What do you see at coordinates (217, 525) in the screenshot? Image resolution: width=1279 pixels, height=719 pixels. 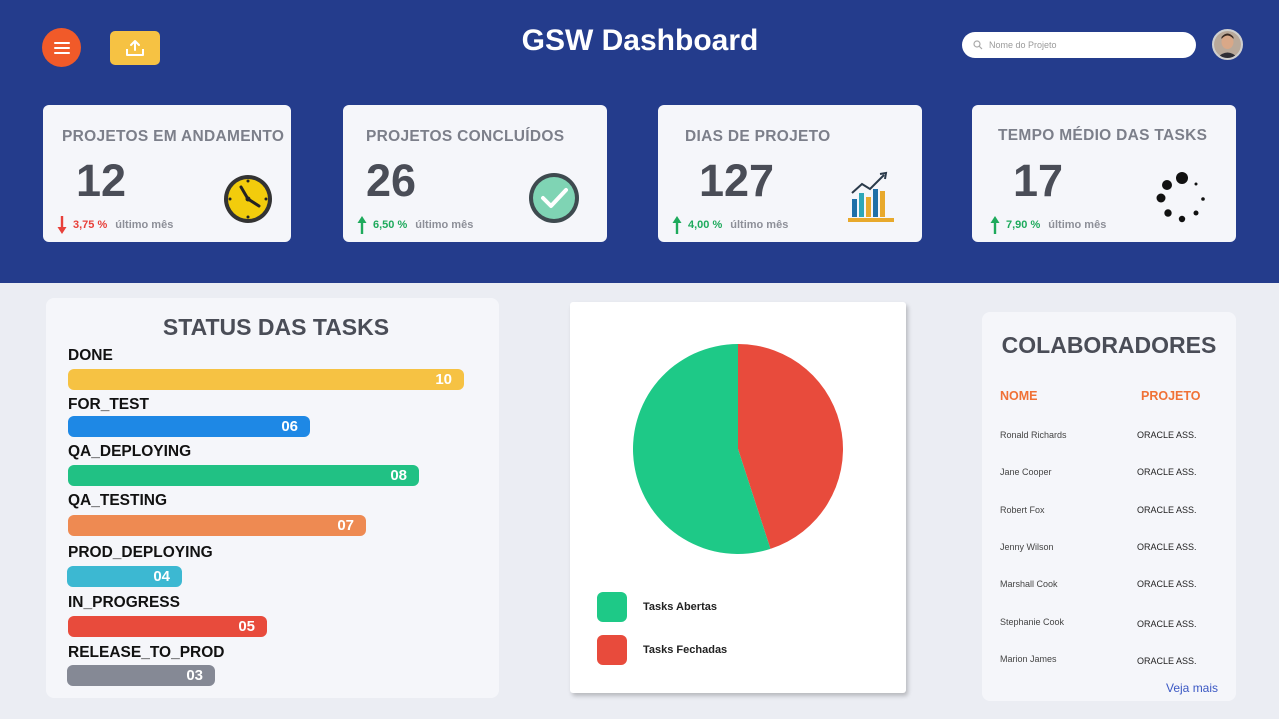 I see `task-status-bar: 07` at bounding box center [217, 525].